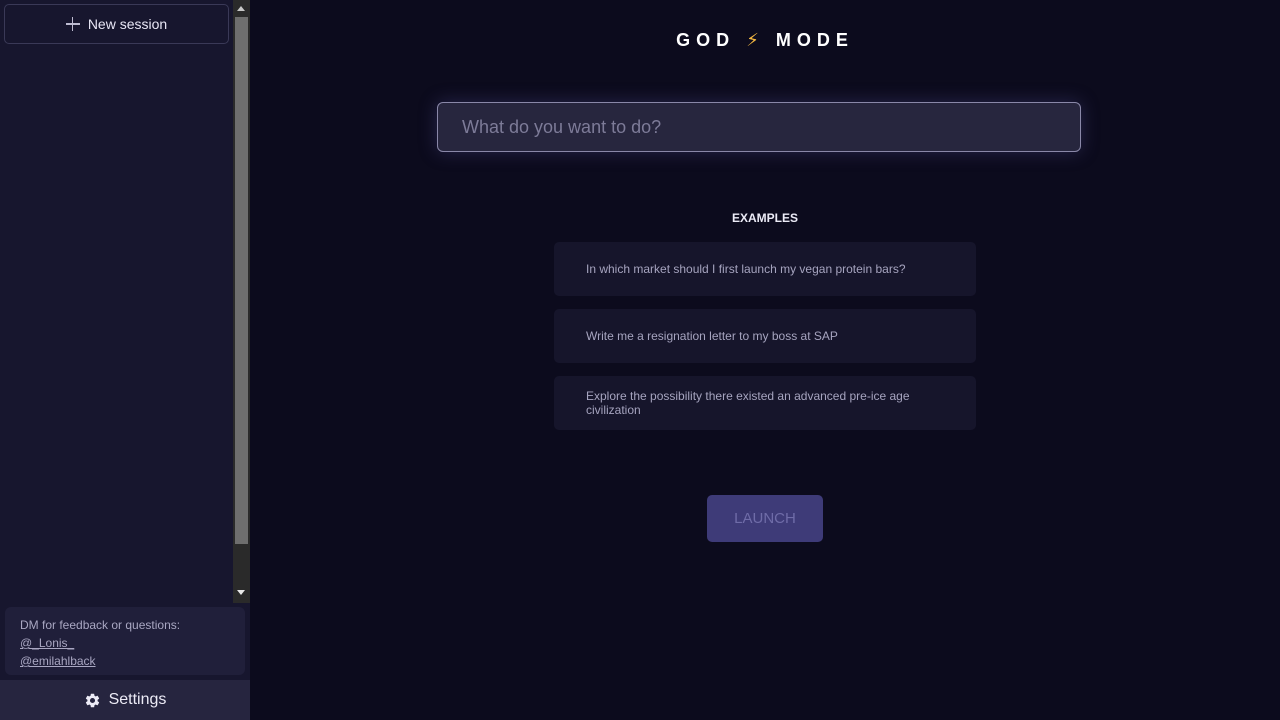 The image size is (1280, 720). I want to click on new-session-button: New session, so click(116, 24).